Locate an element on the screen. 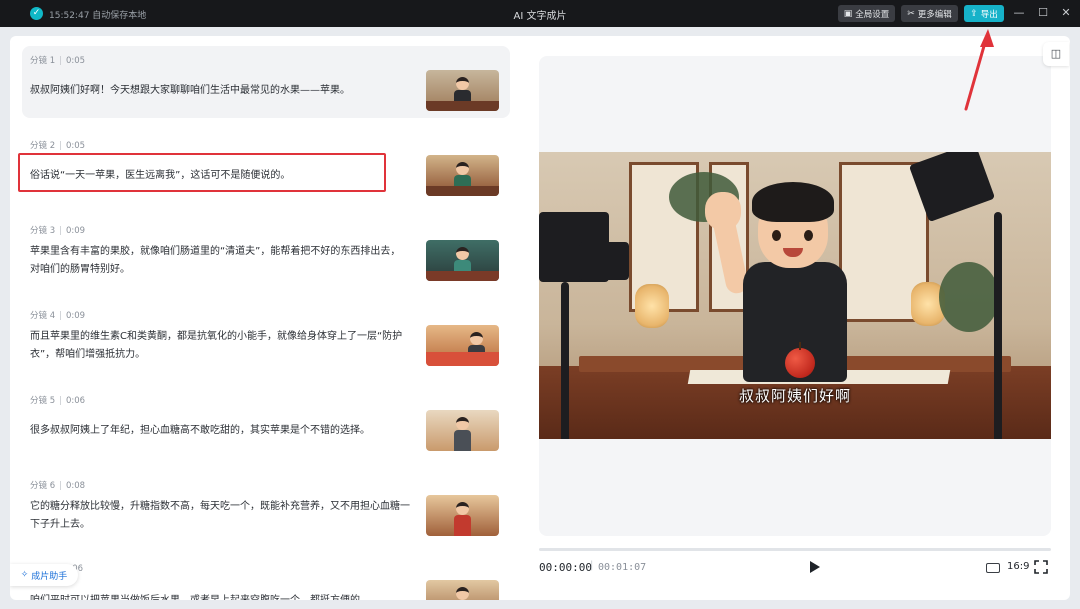 The image size is (1080, 609). progress-bar is located at coordinates (795, 549).